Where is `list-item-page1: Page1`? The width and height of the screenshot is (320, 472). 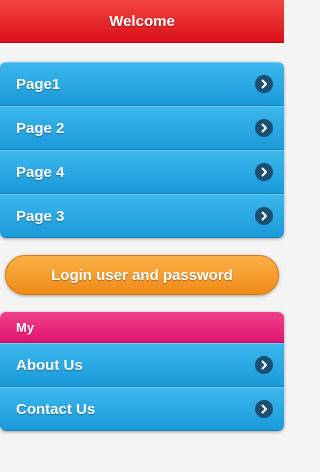
list-item-page1: Page1 is located at coordinates (142, 84).